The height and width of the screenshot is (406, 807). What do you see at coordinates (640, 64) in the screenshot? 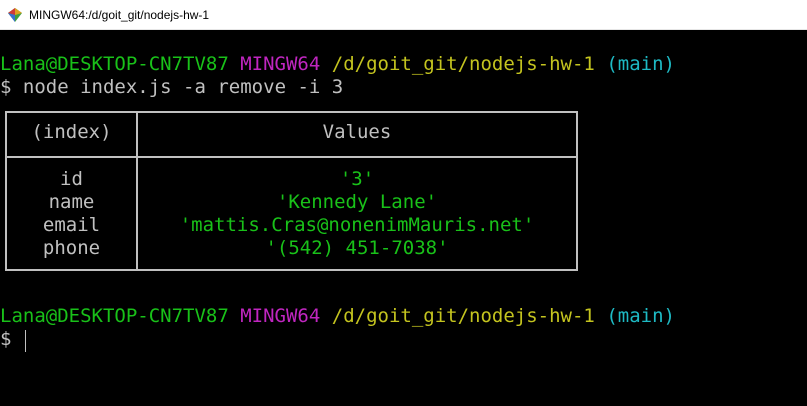
I see `prompt-branch: (main)` at bounding box center [640, 64].